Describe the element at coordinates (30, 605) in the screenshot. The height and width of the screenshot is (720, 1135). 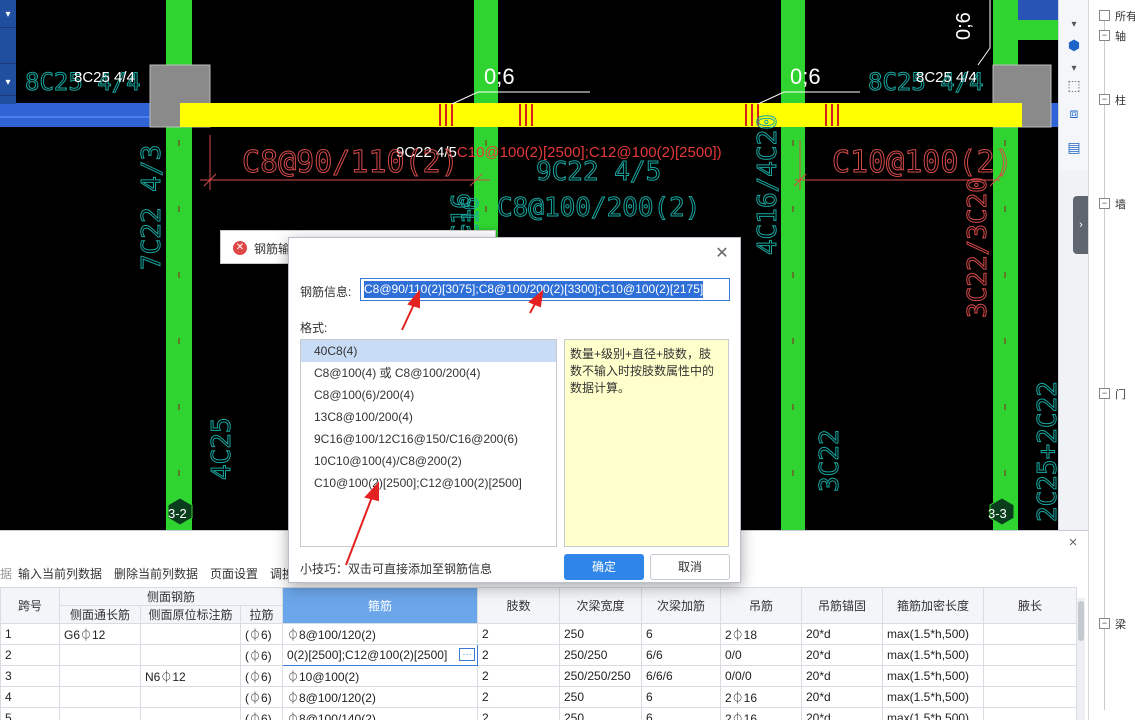
I see `header-span-no: 跨号` at that location.